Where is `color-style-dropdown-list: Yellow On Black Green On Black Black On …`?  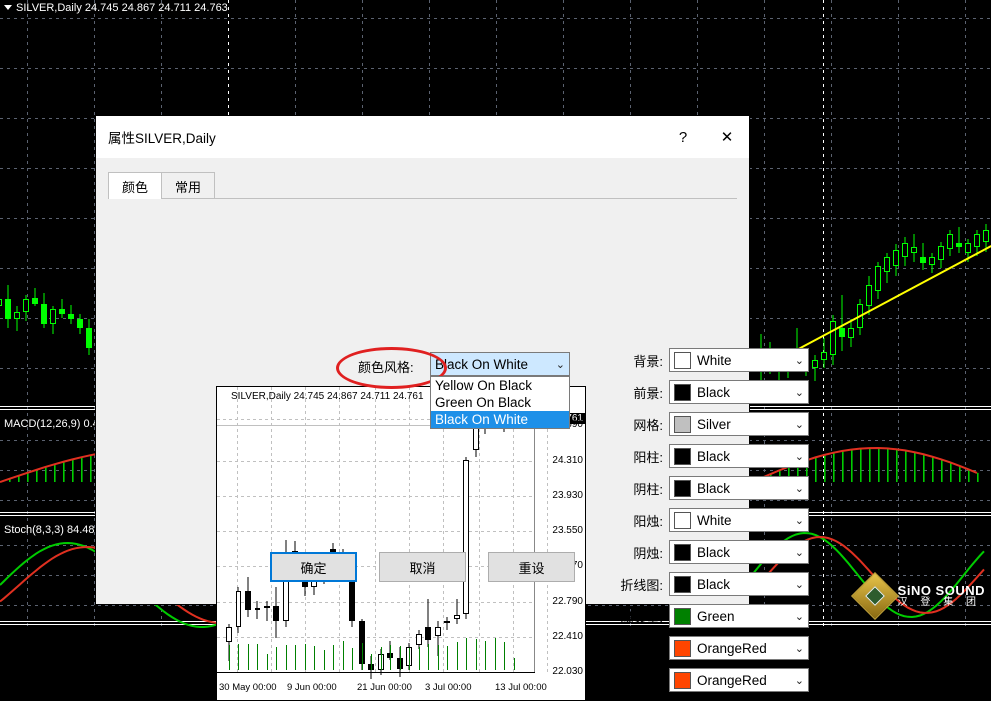 color-style-dropdown-list: Yellow On Black Green On Black Black On … is located at coordinates (500, 402).